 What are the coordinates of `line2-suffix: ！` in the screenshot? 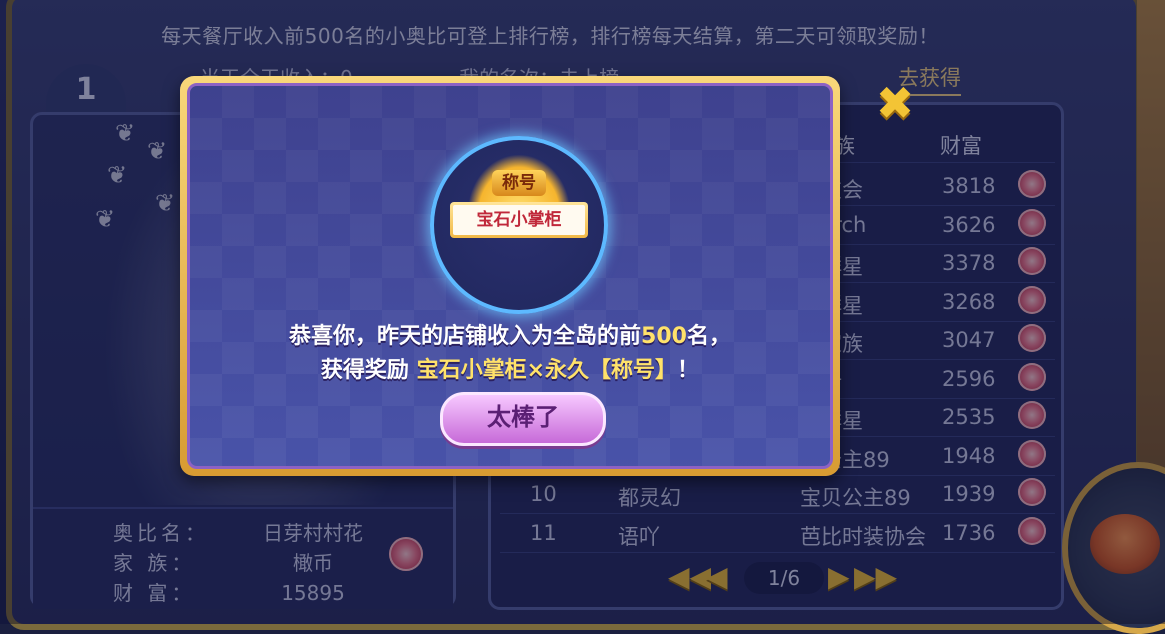 It's located at (688, 370).